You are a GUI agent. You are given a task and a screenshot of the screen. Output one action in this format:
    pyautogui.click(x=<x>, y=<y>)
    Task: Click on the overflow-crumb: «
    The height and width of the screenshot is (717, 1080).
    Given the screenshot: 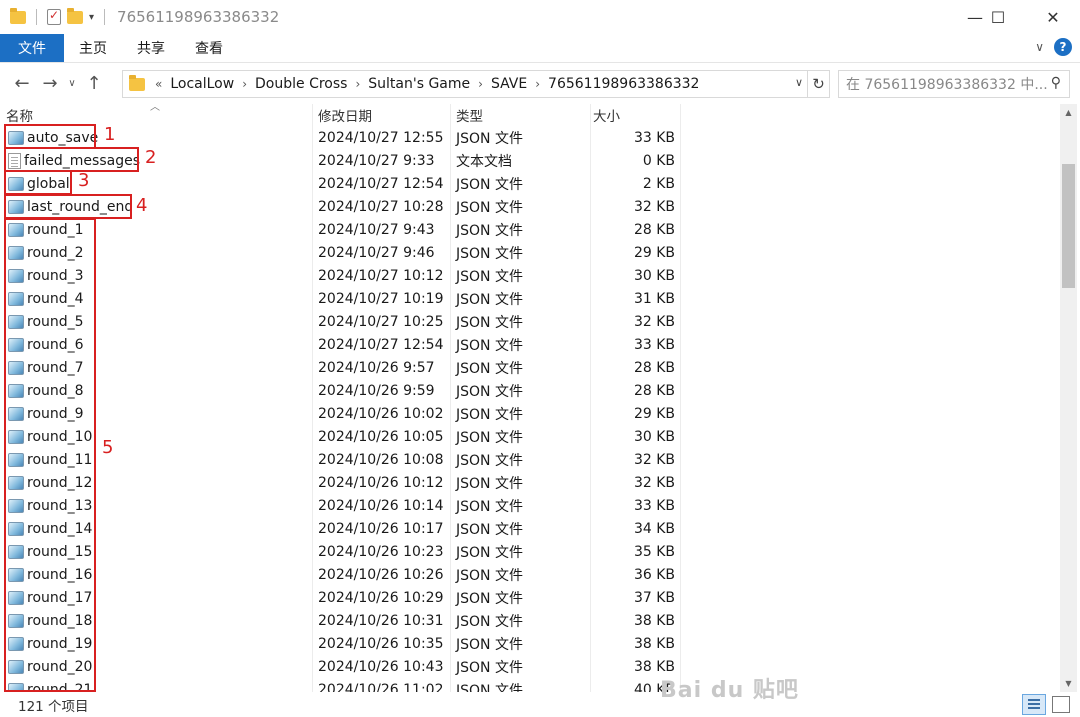 What is the action you would take?
    pyautogui.click(x=158, y=84)
    